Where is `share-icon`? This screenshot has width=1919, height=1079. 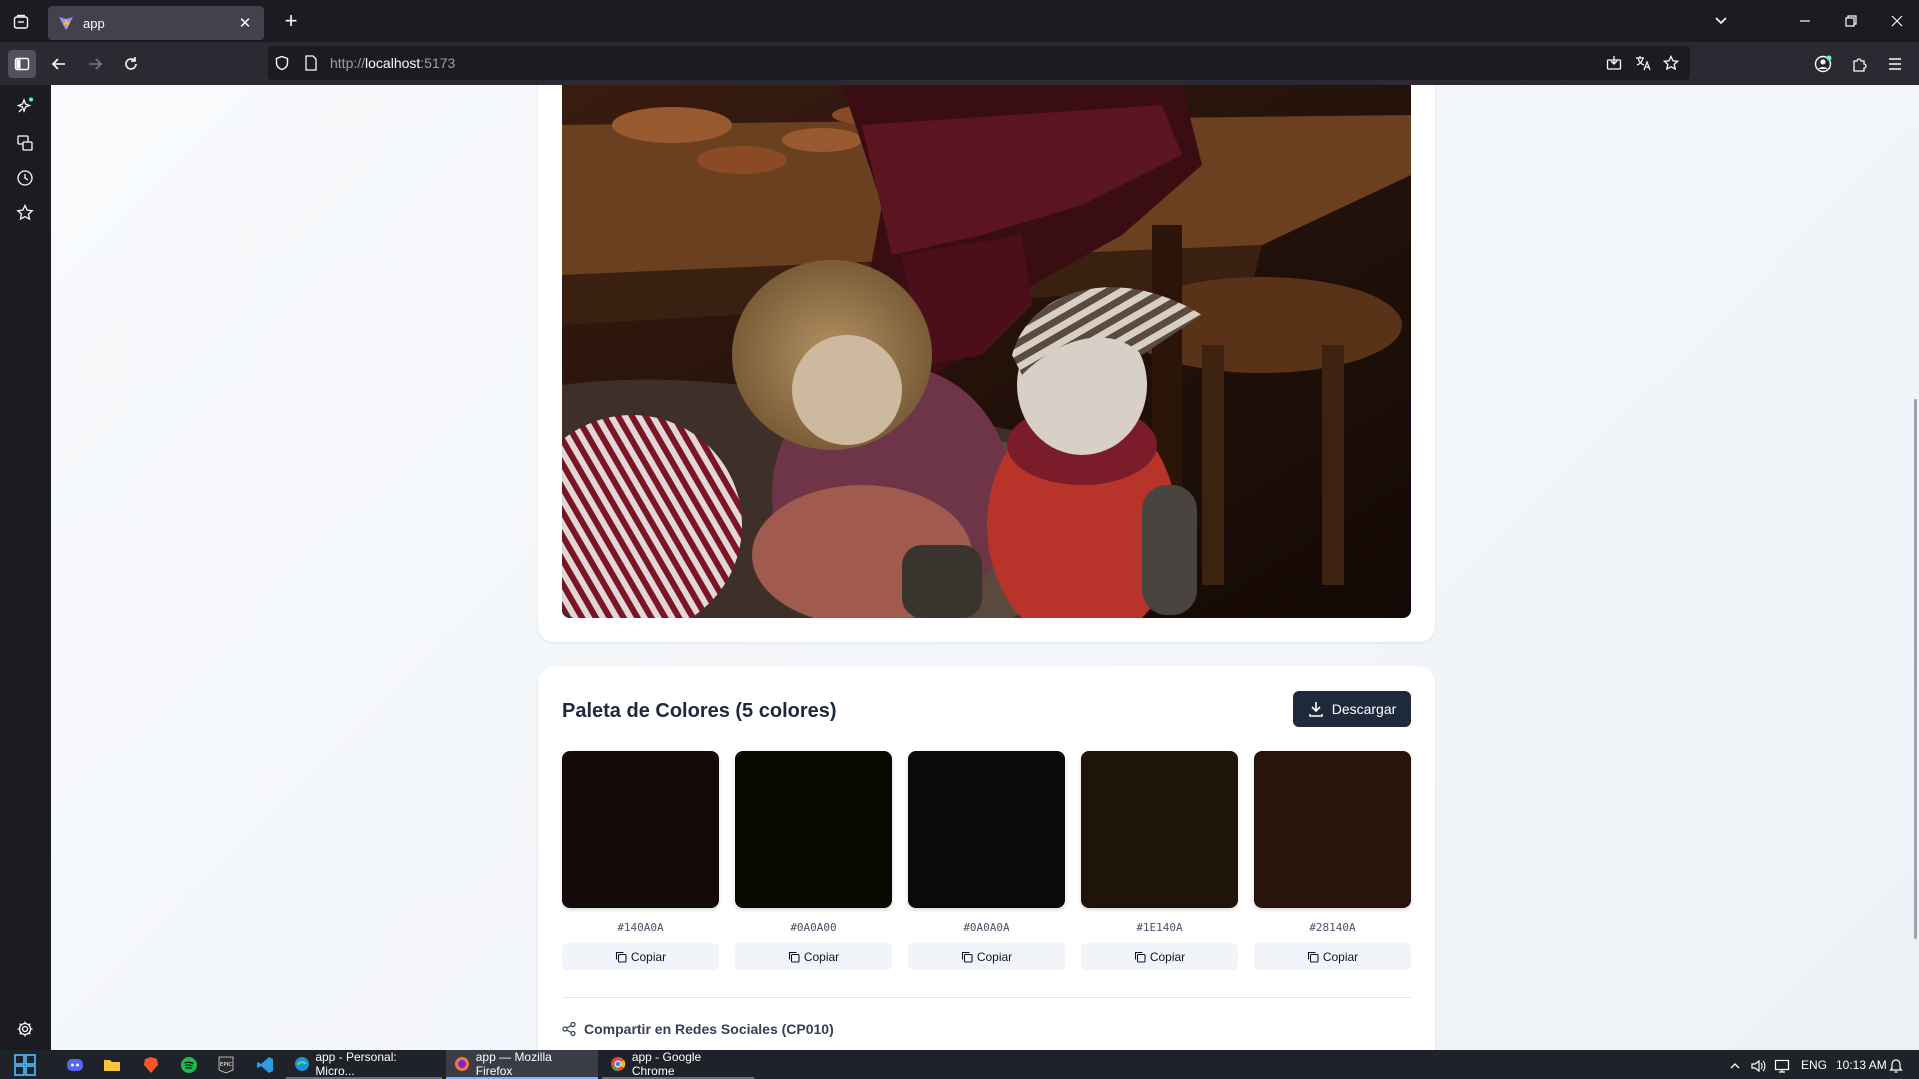
share-icon is located at coordinates (569, 1029).